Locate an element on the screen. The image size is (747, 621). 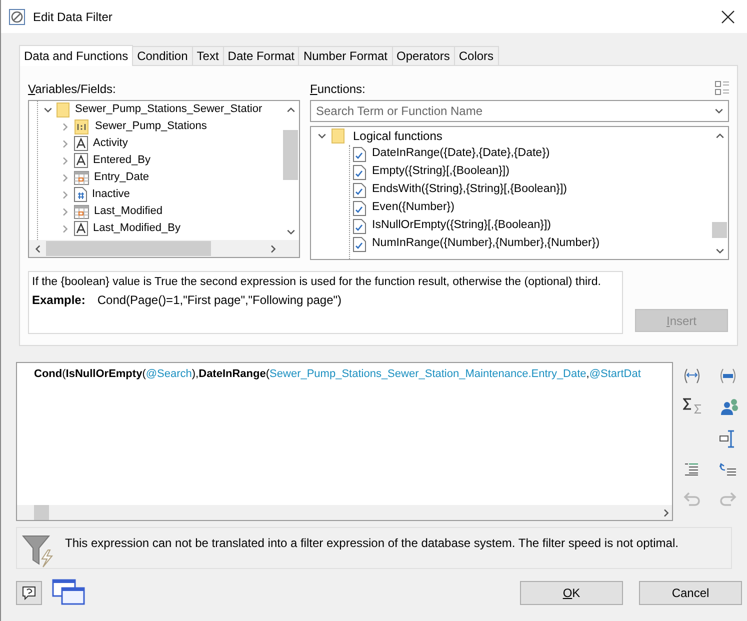
expander-icon is located at coordinates (322, 136).